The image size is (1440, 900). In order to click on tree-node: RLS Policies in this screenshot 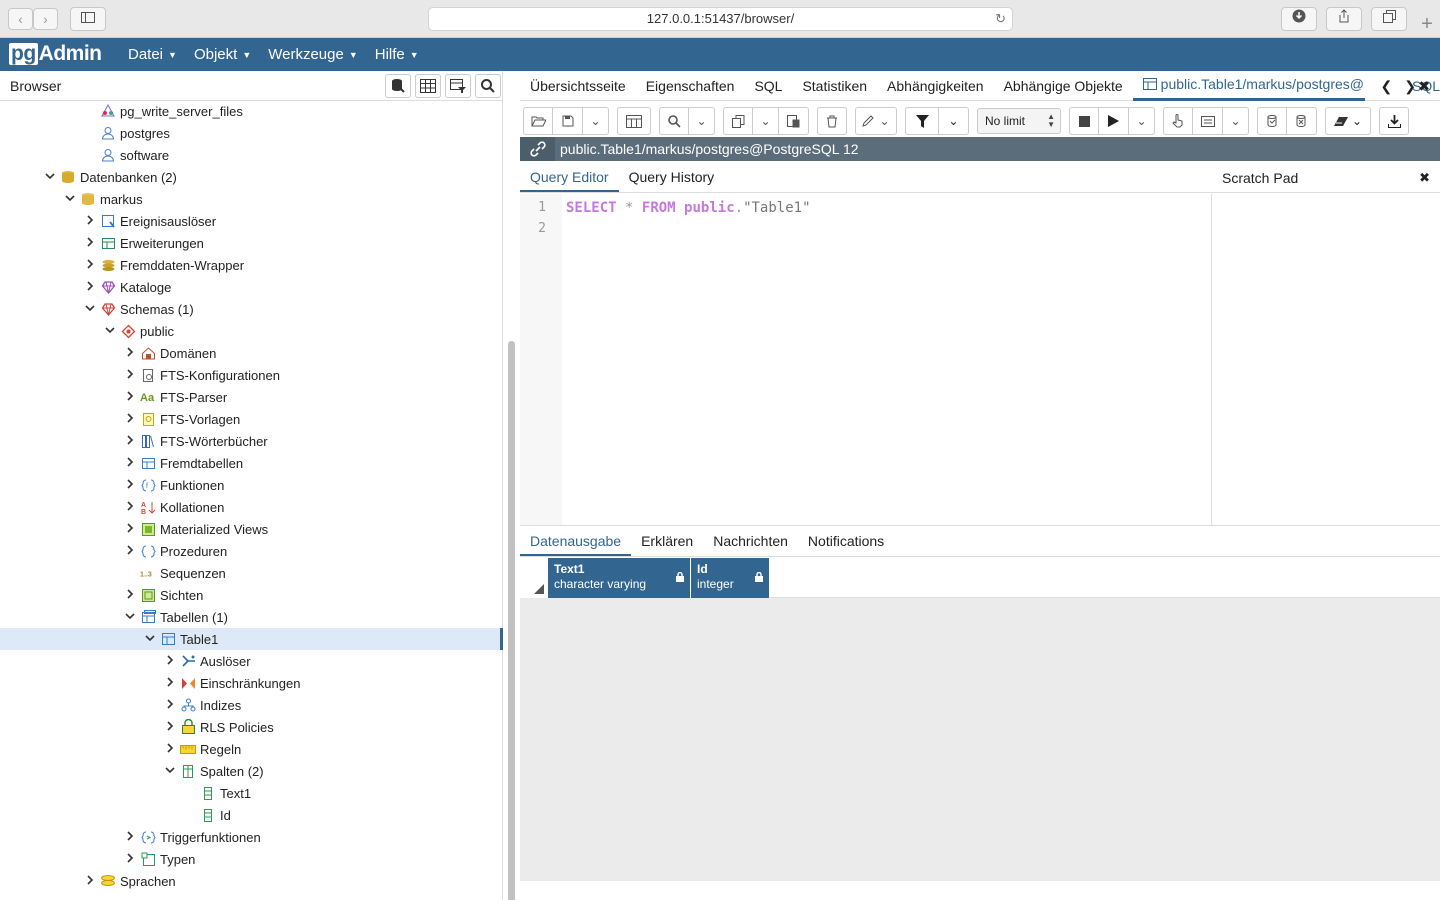, I will do `click(251, 727)`.